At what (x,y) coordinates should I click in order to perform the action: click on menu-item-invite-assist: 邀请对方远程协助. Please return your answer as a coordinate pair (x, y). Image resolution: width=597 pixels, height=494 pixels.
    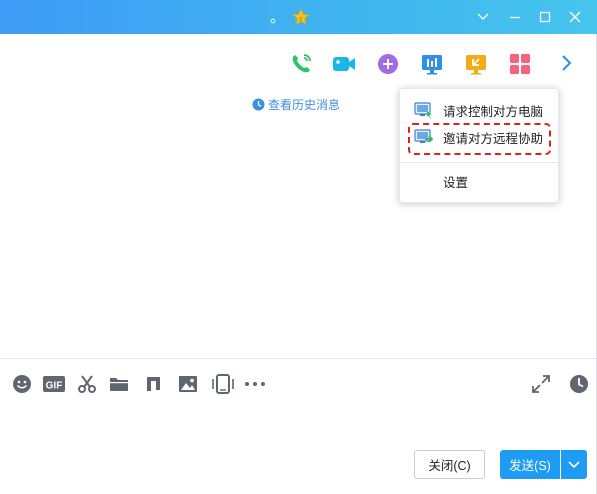
    Looking at the image, I should click on (480, 137).